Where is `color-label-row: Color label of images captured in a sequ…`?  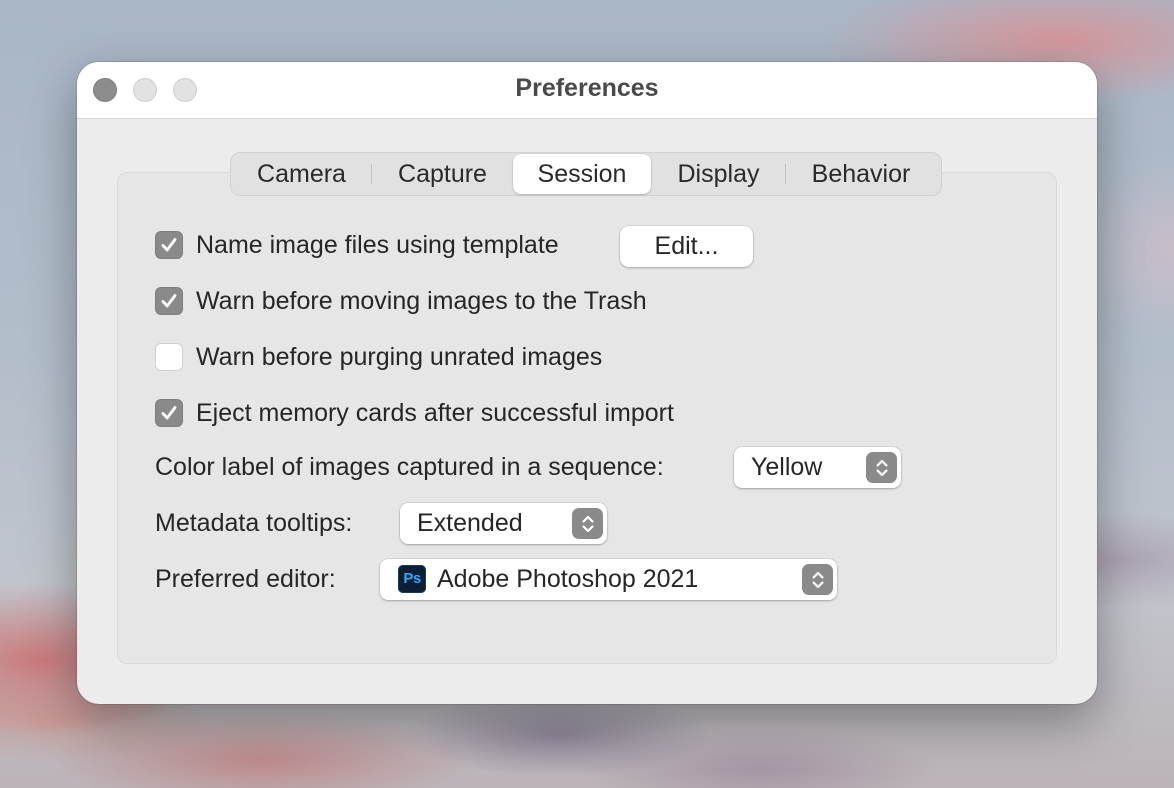 color-label-row: Color label of images captured in a sequ… is located at coordinates (409, 467).